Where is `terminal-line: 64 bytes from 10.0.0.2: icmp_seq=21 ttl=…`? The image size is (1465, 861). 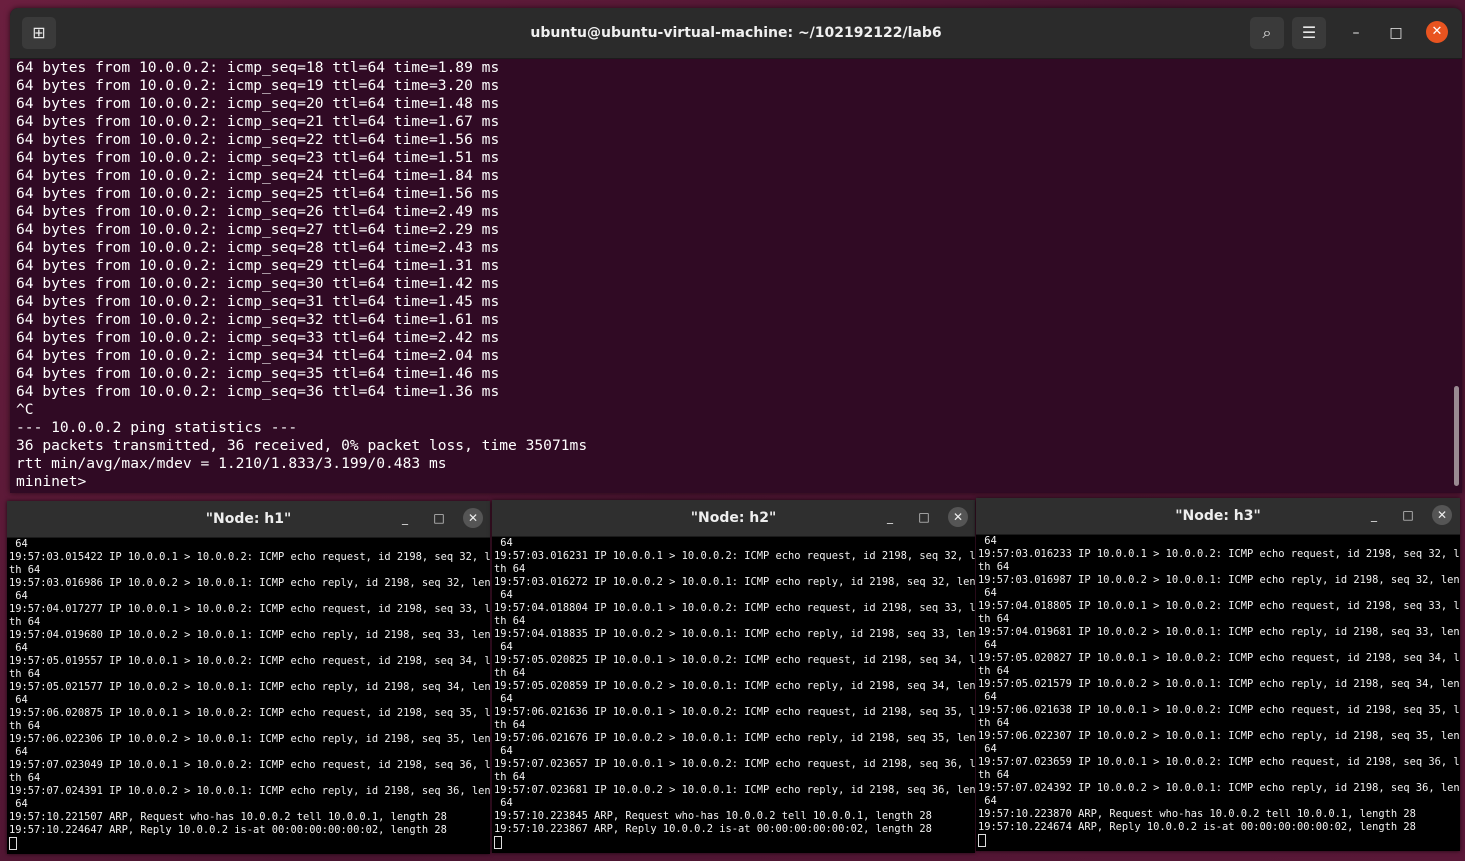
terminal-line: 64 bytes from 10.0.0.2: icmp_seq=21 ttl=… is located at coordinates (258, 121).